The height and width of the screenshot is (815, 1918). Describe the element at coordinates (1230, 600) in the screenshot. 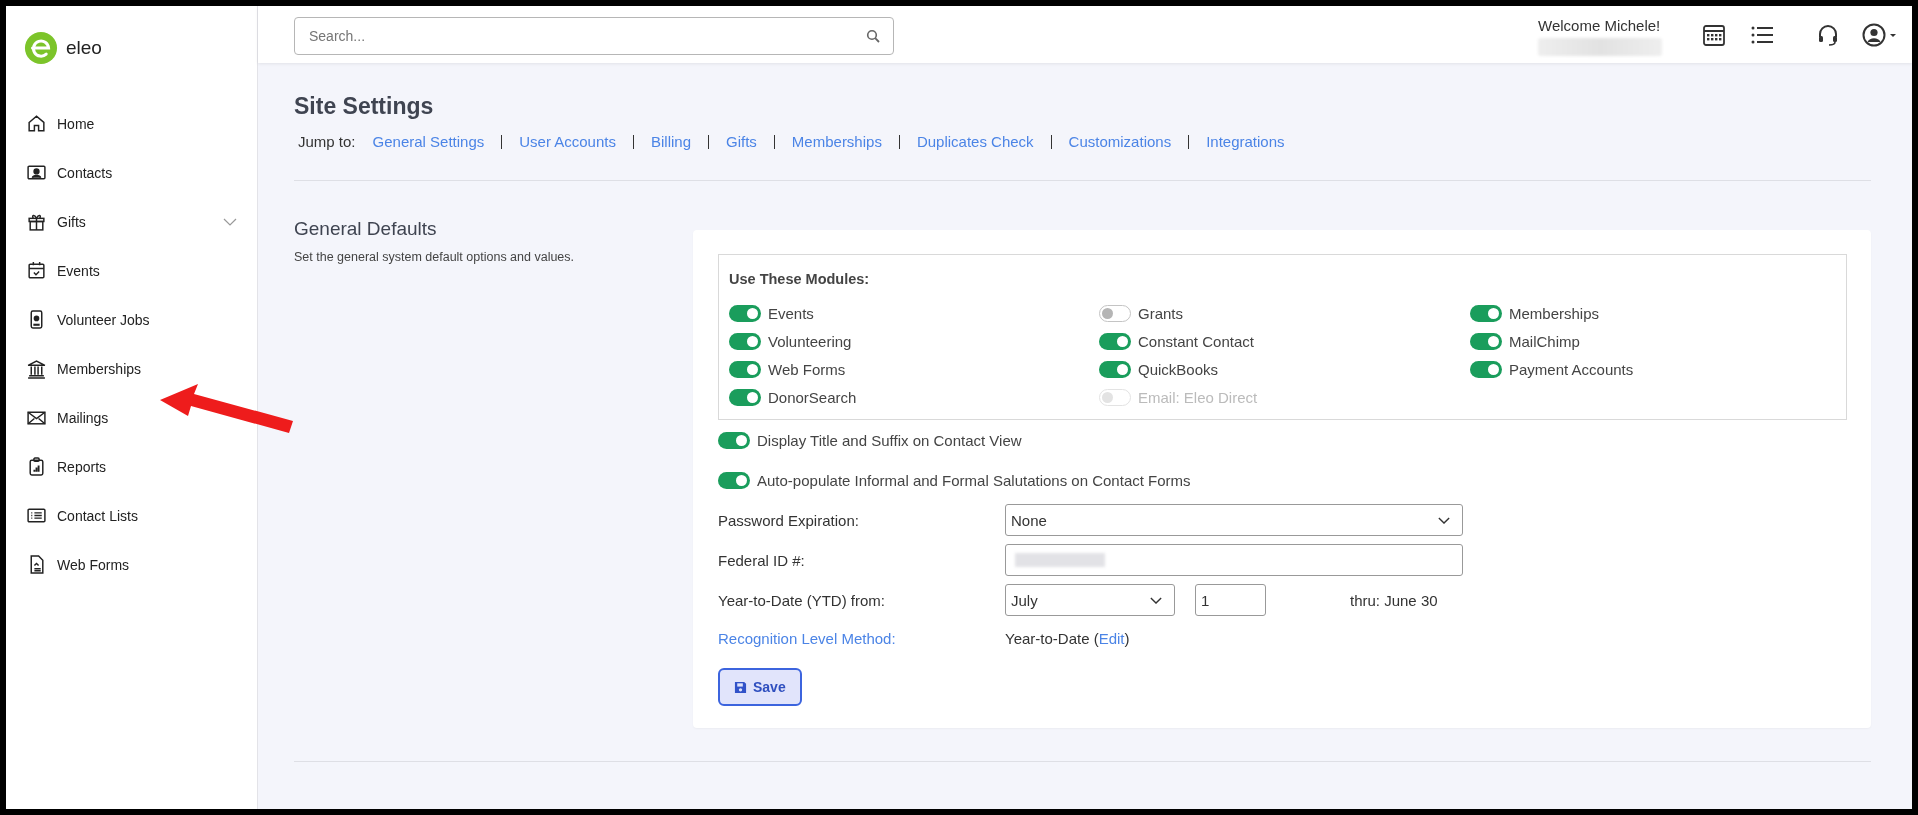

I see `day-field: 1` at that location.